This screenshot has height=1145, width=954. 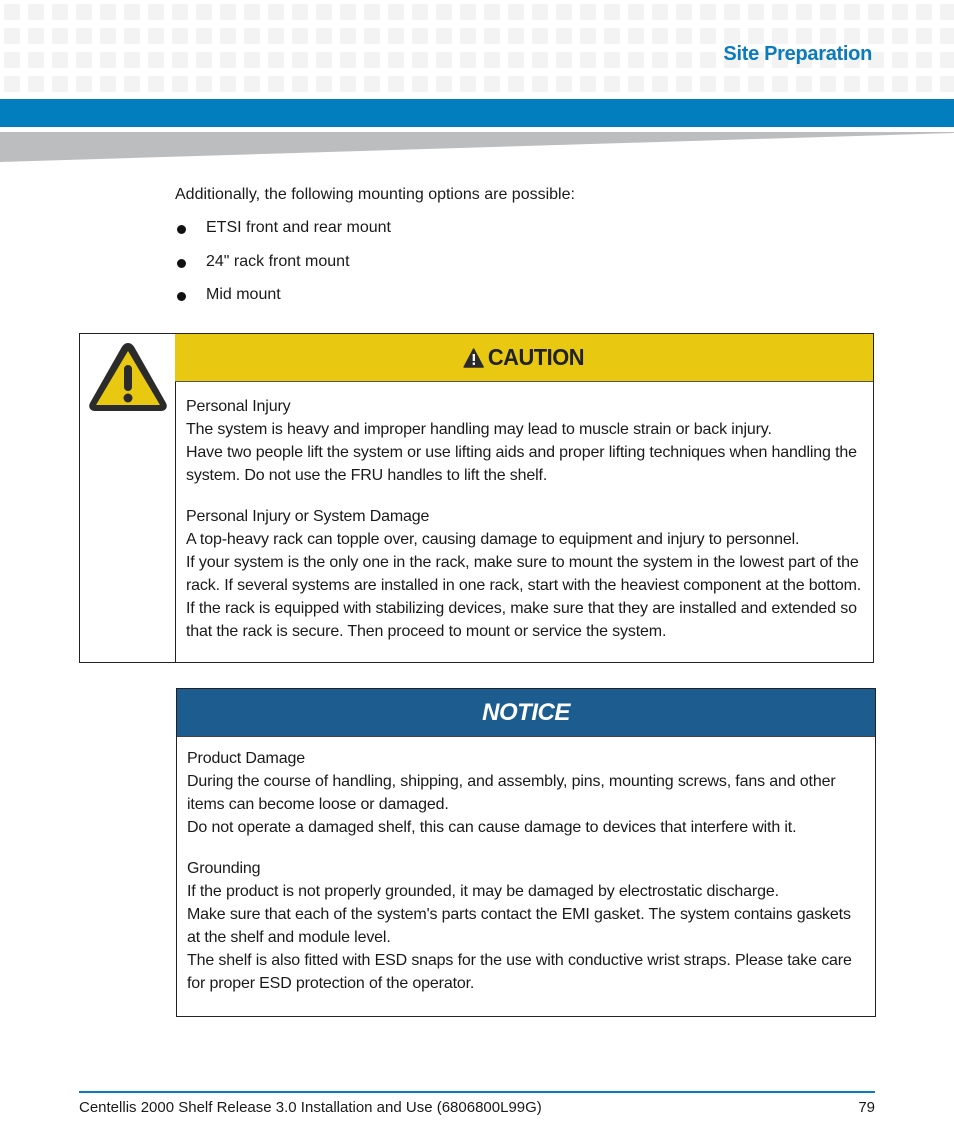 What do you see at coordinates (524, 357) in the screenshot?
I see `caution-label: CAUTION` at bounding box center [524, 357].